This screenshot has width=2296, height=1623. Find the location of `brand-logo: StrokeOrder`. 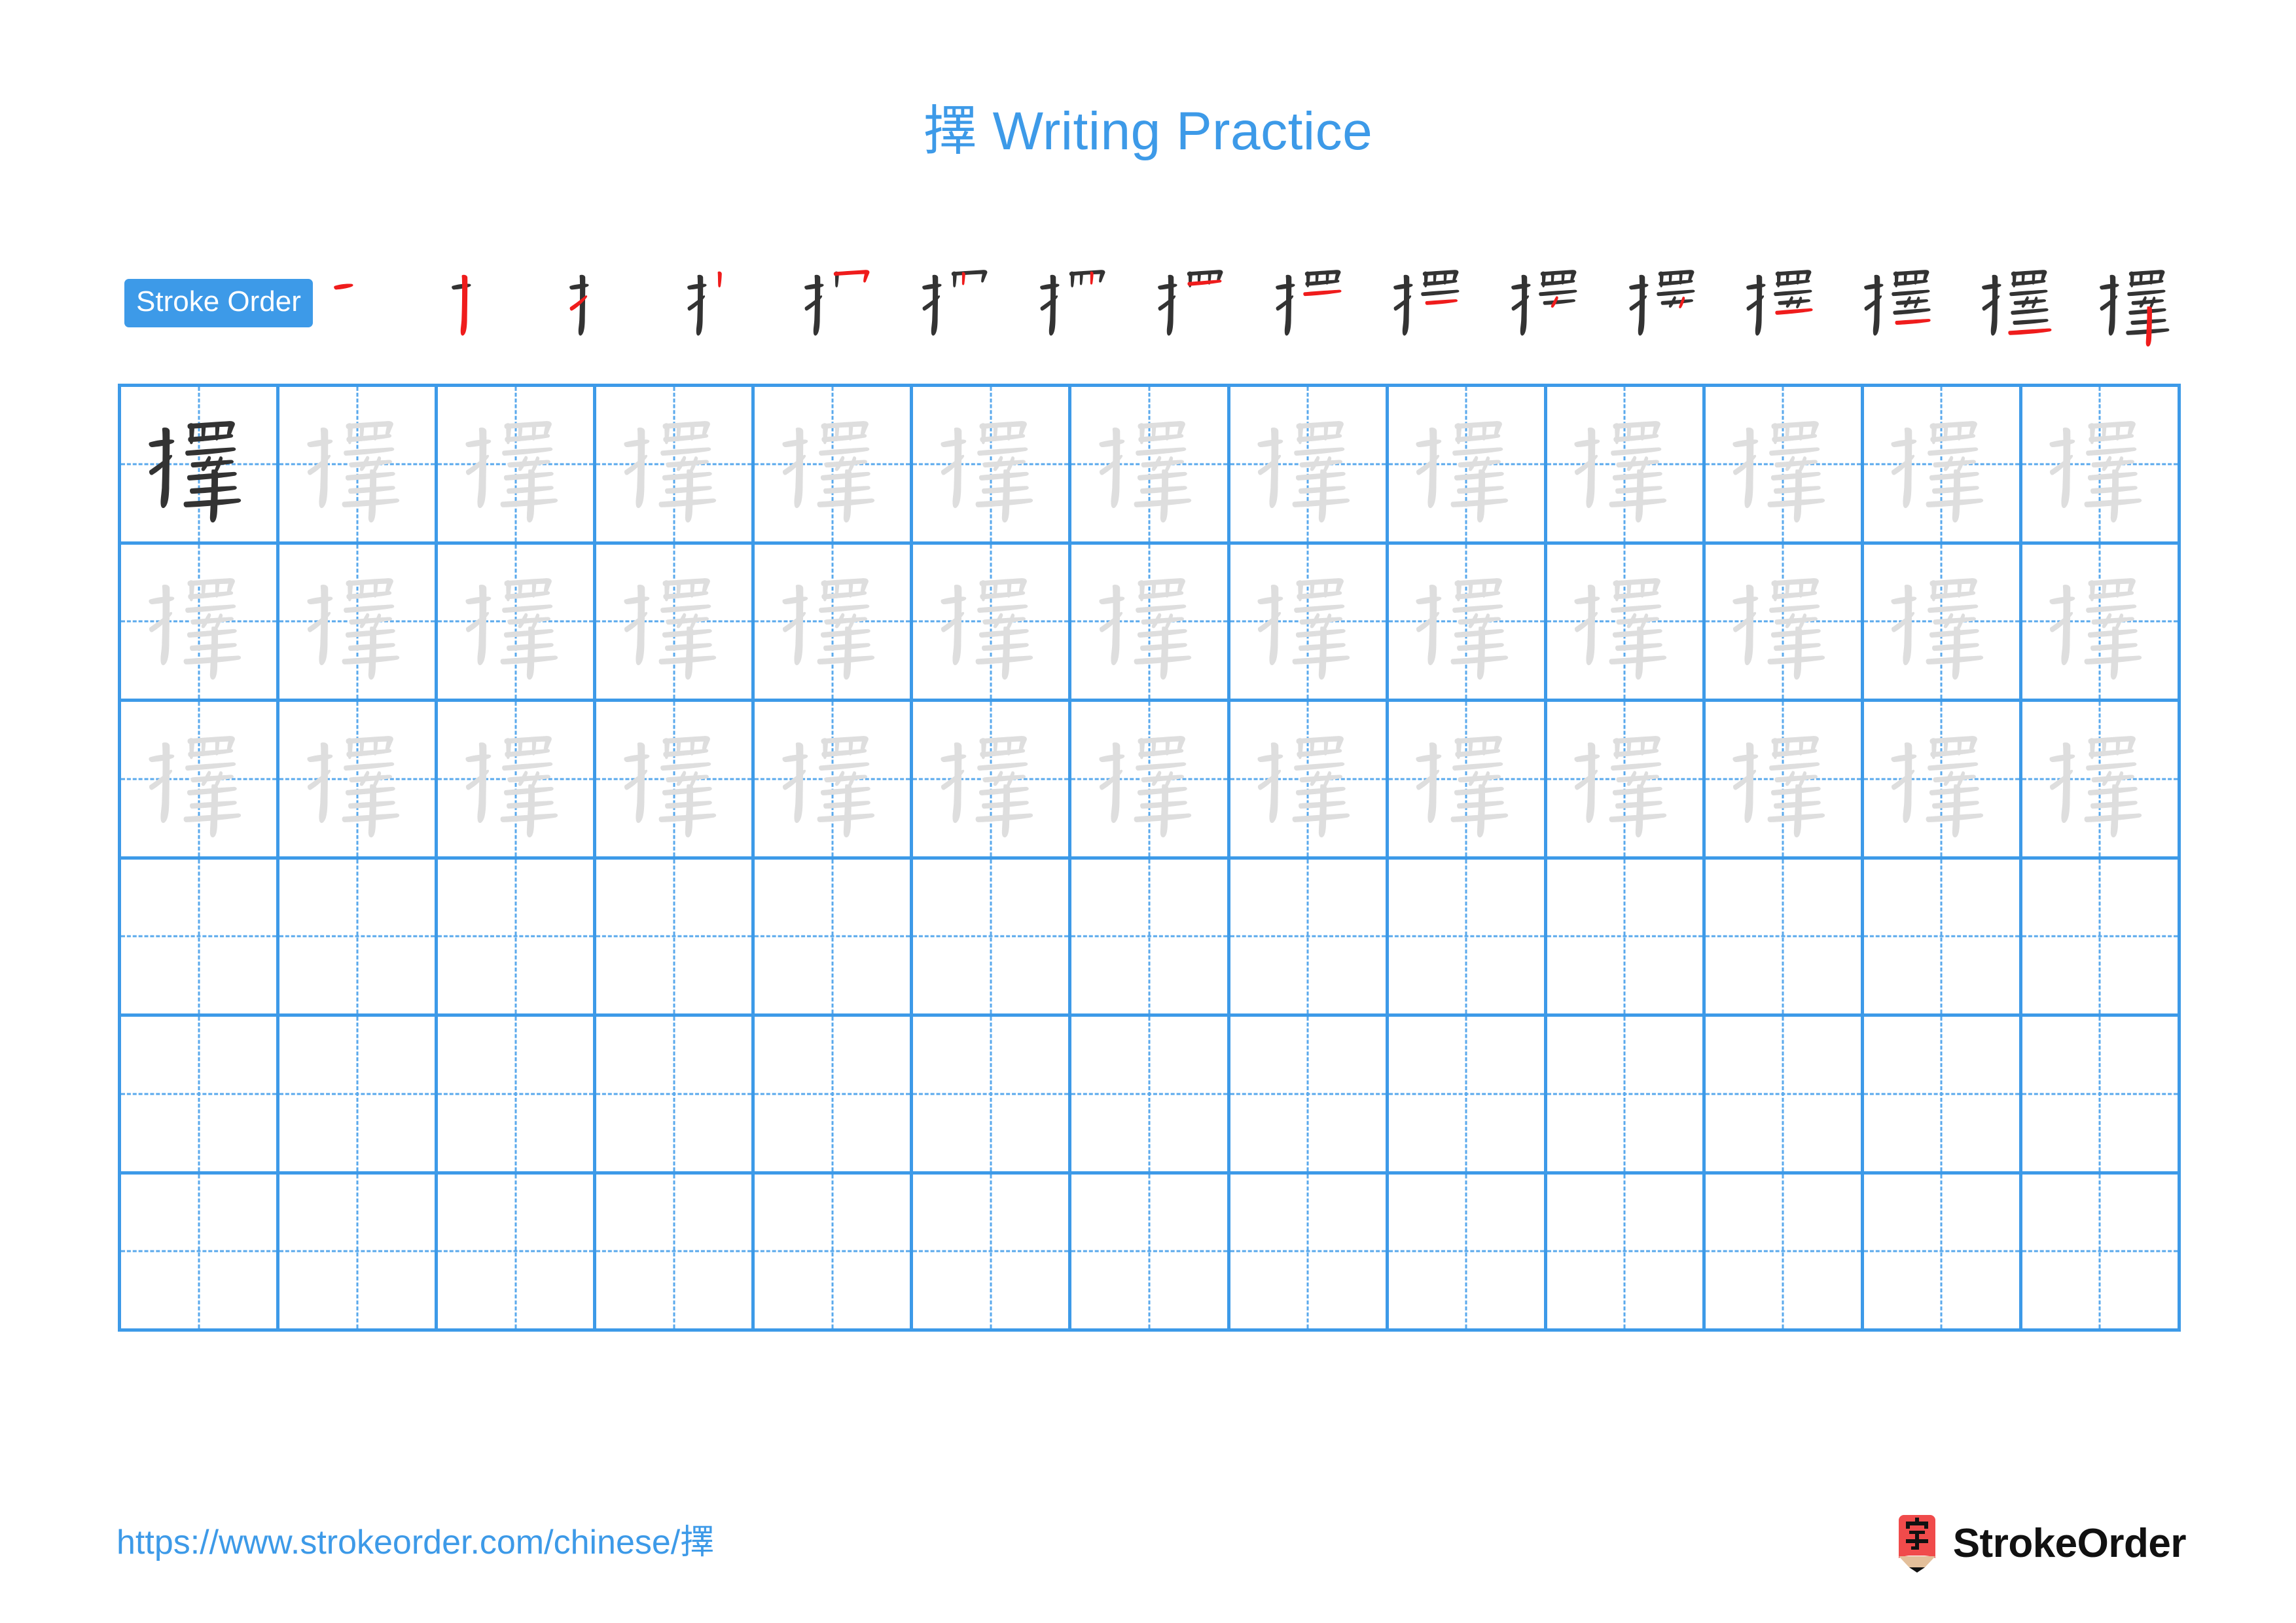

brand-logo: StrokeOrder is located at coordinates (2041, 1543).